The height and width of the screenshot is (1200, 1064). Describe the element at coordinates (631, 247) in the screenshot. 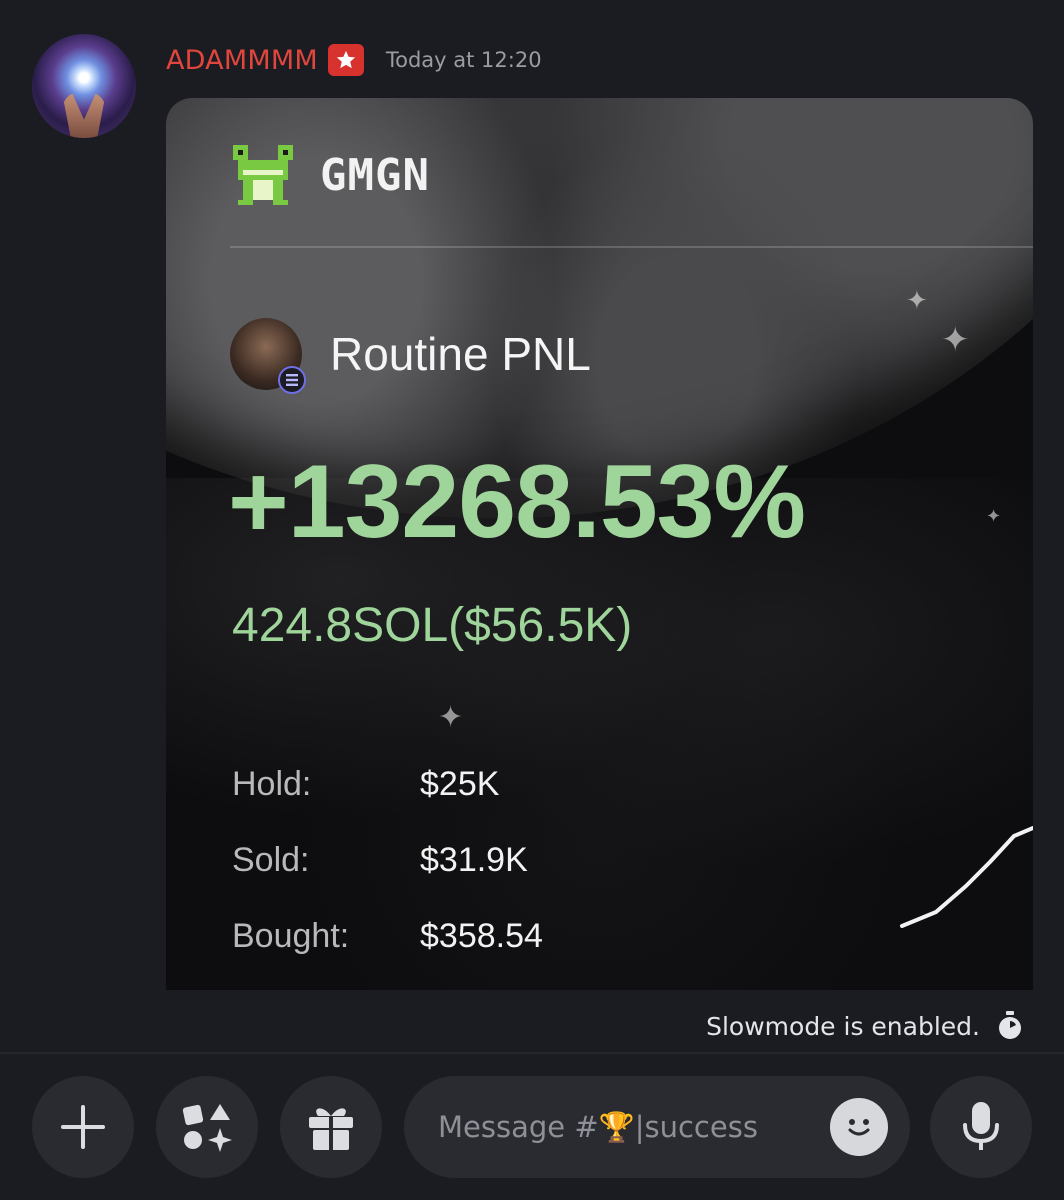

I see `card-divider` at that location.